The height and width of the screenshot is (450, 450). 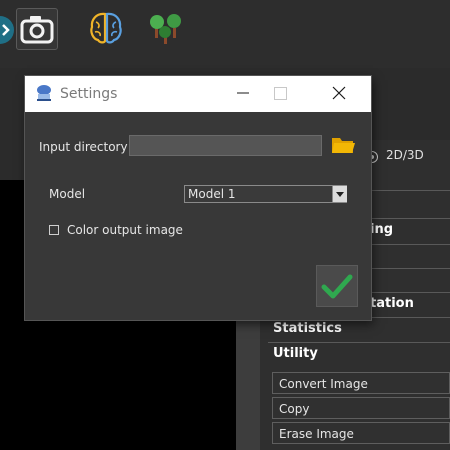 What do you see at coordinates (265, 194) in the screenshot?
I see `model-select: Model 1` at bounding box center [265, 194].